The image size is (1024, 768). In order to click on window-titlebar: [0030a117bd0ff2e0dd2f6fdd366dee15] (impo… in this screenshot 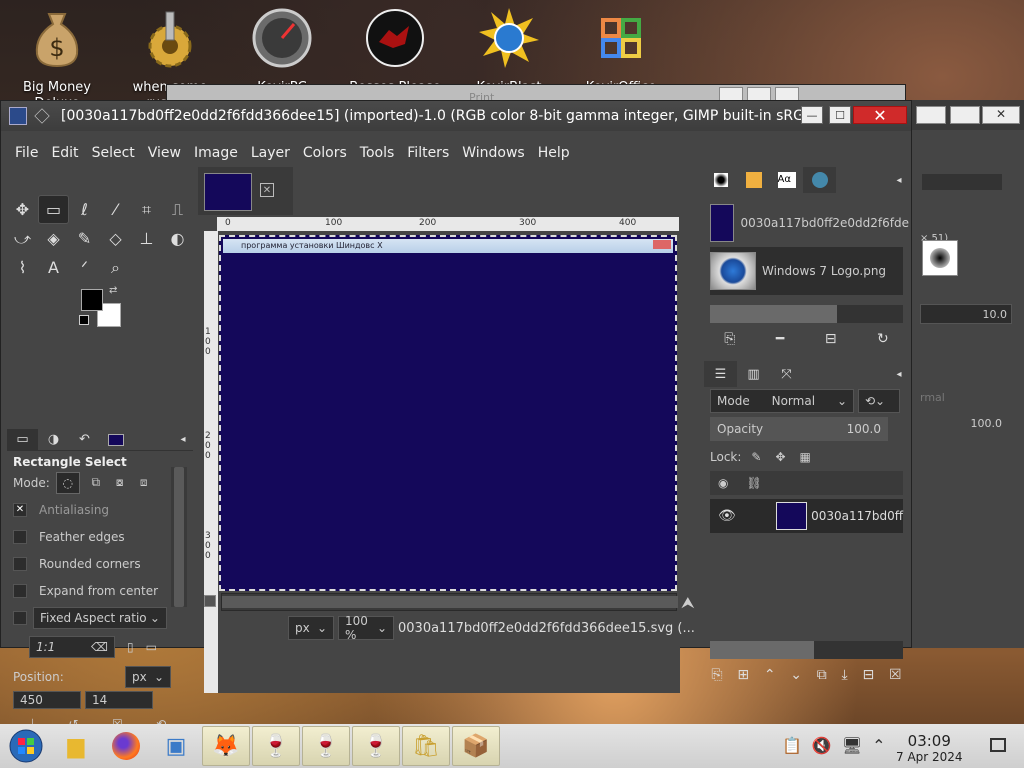, I will do `click(456, 116)`.